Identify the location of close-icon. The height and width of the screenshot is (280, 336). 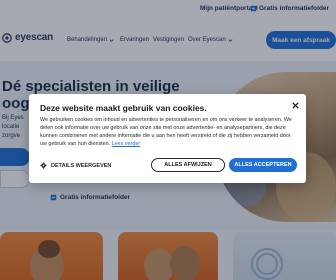
(295, 105).